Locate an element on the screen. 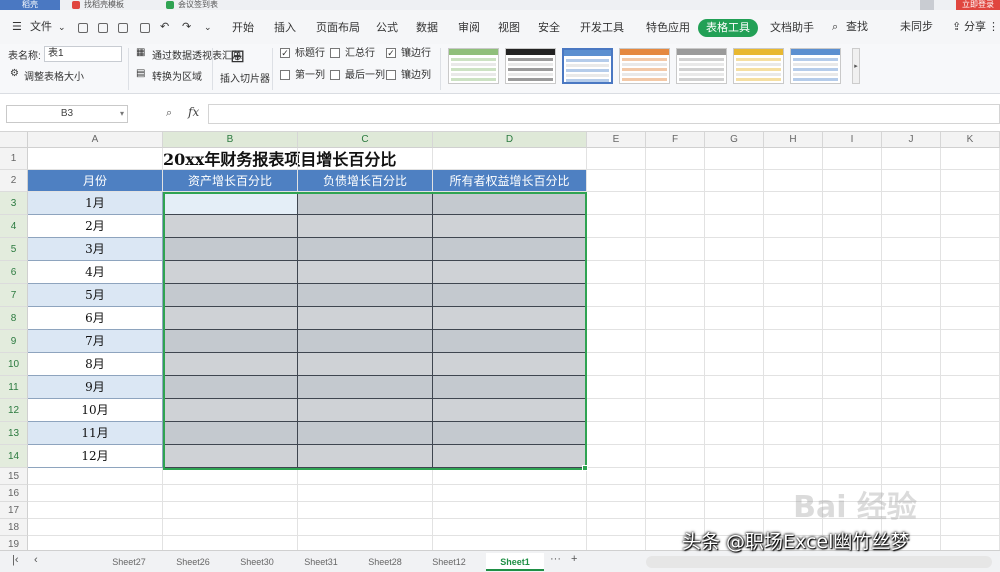 This screenshot has width=1000, height=572. row-header: 9 is located at coordinates (14, 341).